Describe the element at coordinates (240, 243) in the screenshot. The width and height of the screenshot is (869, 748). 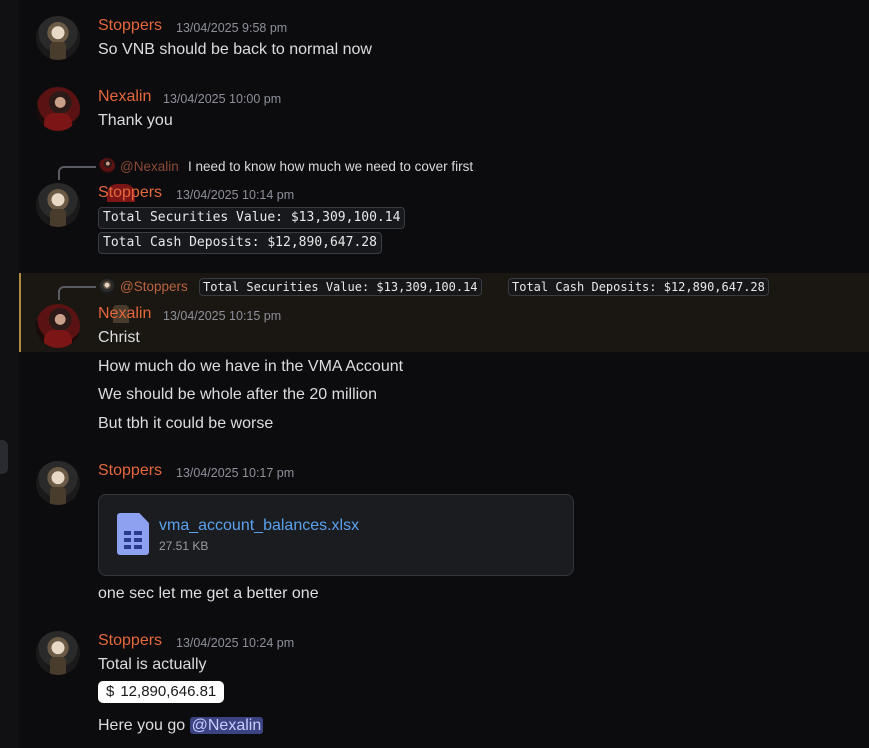
I see `inline-code: Total Cash Deposits: $12,890,647.28` at that location.